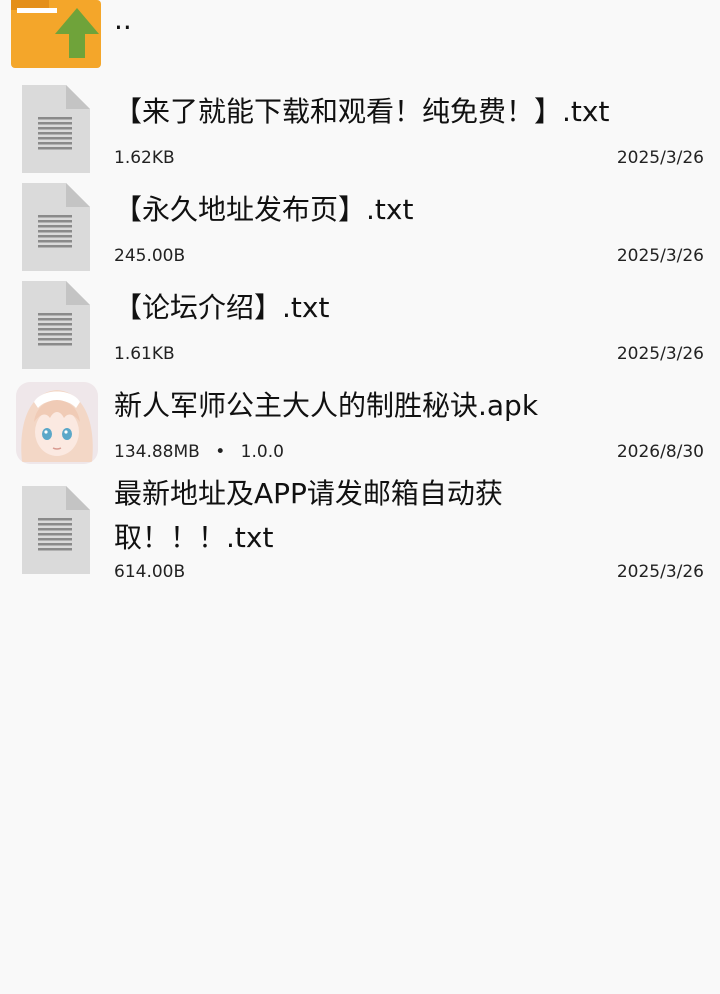 The image size is (720, 994). Describe the element at coordinates (57, 423) in the screenshot. I see `app-icon` at that location.